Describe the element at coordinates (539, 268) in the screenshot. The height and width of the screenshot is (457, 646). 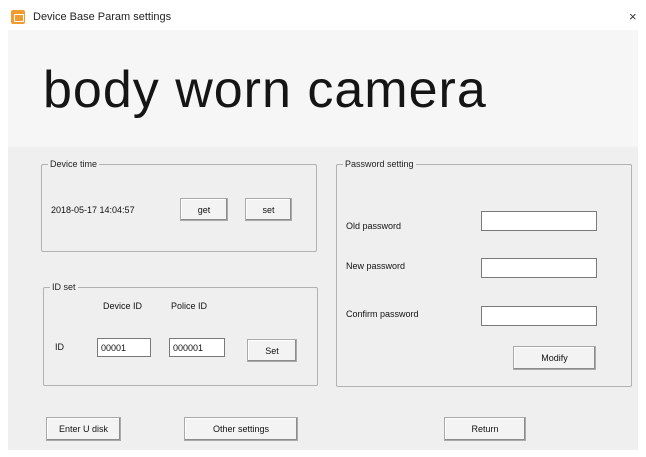
I see `new-password-input` at that location.